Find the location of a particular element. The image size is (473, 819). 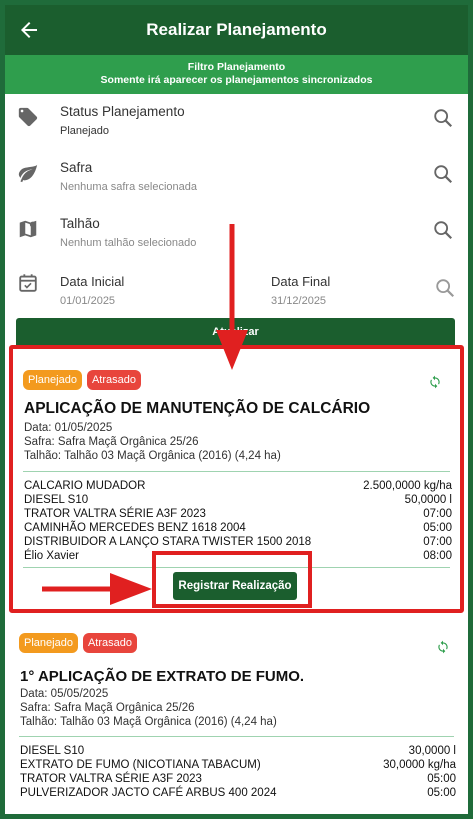

item-value: 08:00 is located at coordinates (437, 556).